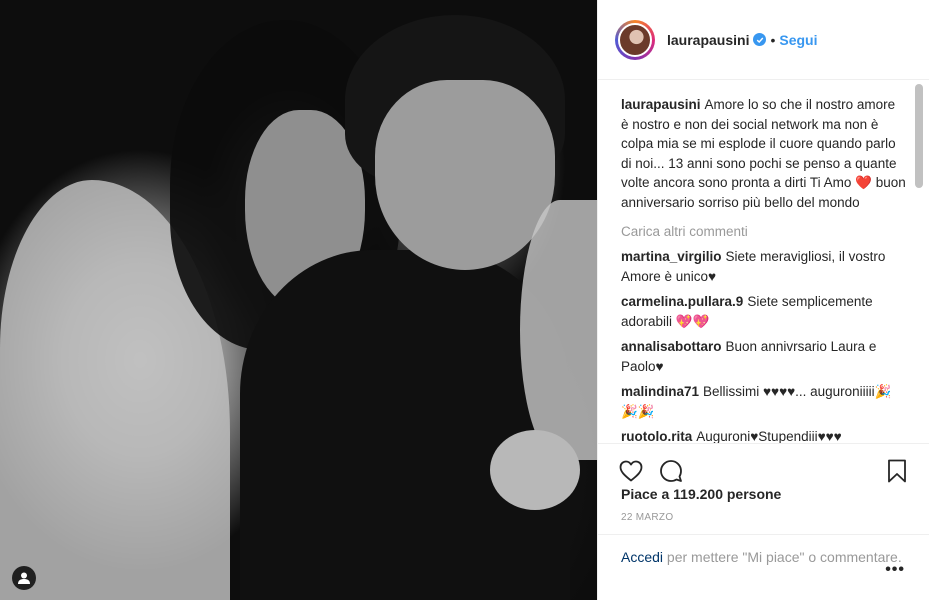 This screenshot has height=600, width=929. What do you see at coordinates (760, 39) in the screenshot?
I see `verified-badge-icon` at bounding box center [760, 39].